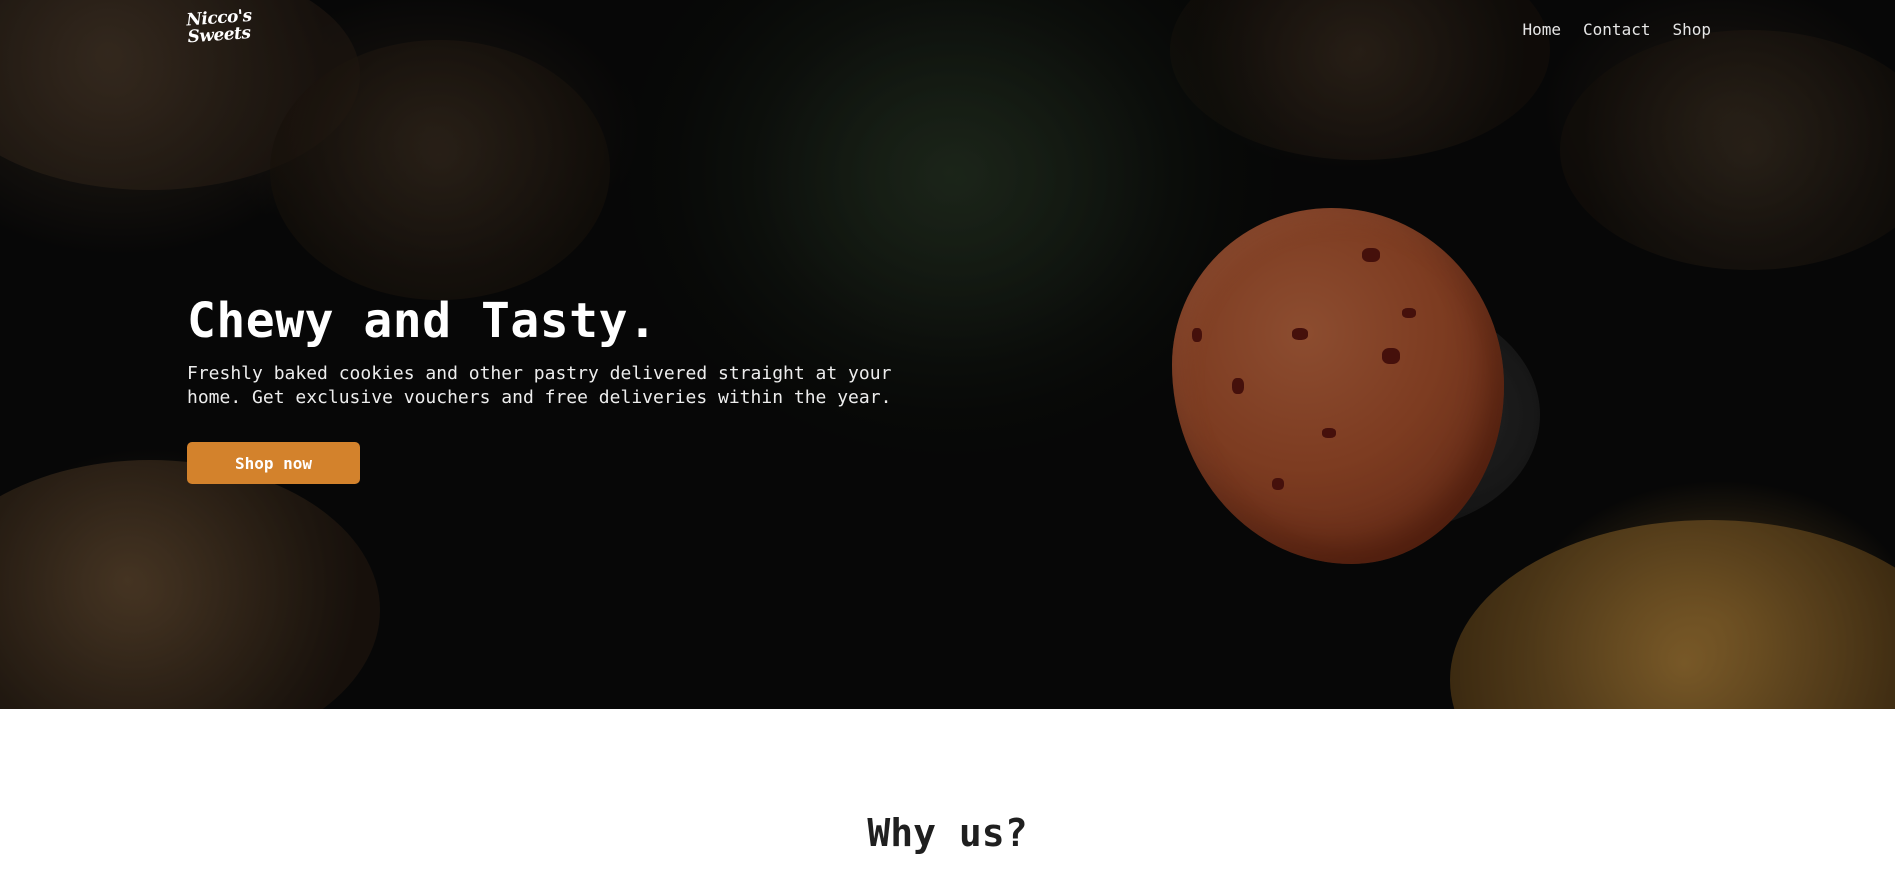  What do you see at coordinates (947, 833) in the screenshot?
I see `why-us-title: Why us?` at bounding box center [947, 833].